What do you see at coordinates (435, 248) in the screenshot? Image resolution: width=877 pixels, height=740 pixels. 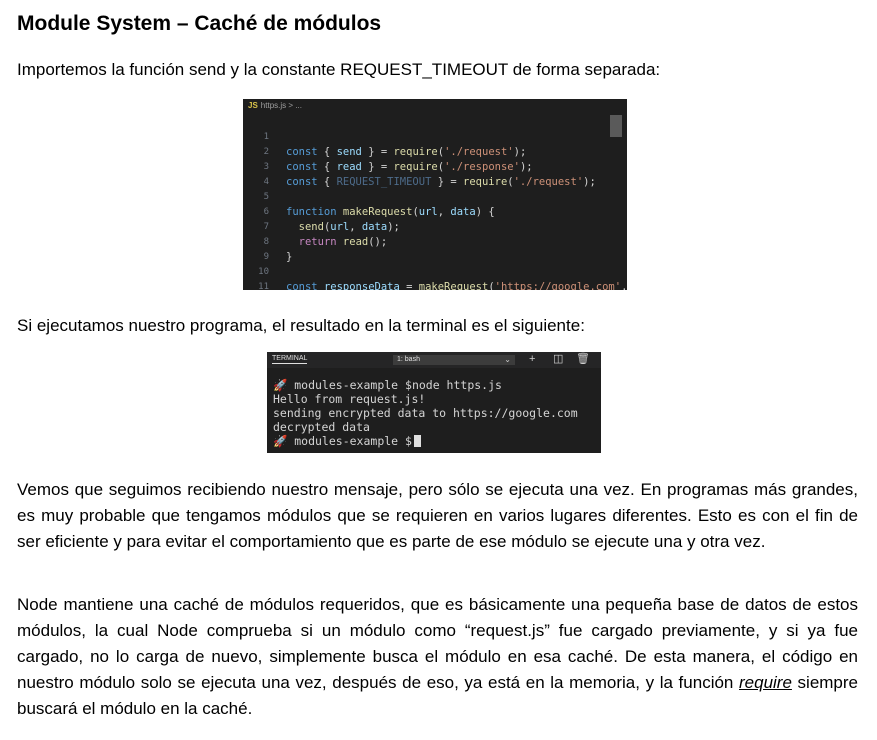 I see `code-line: 9` at bounding box center [435, 248].